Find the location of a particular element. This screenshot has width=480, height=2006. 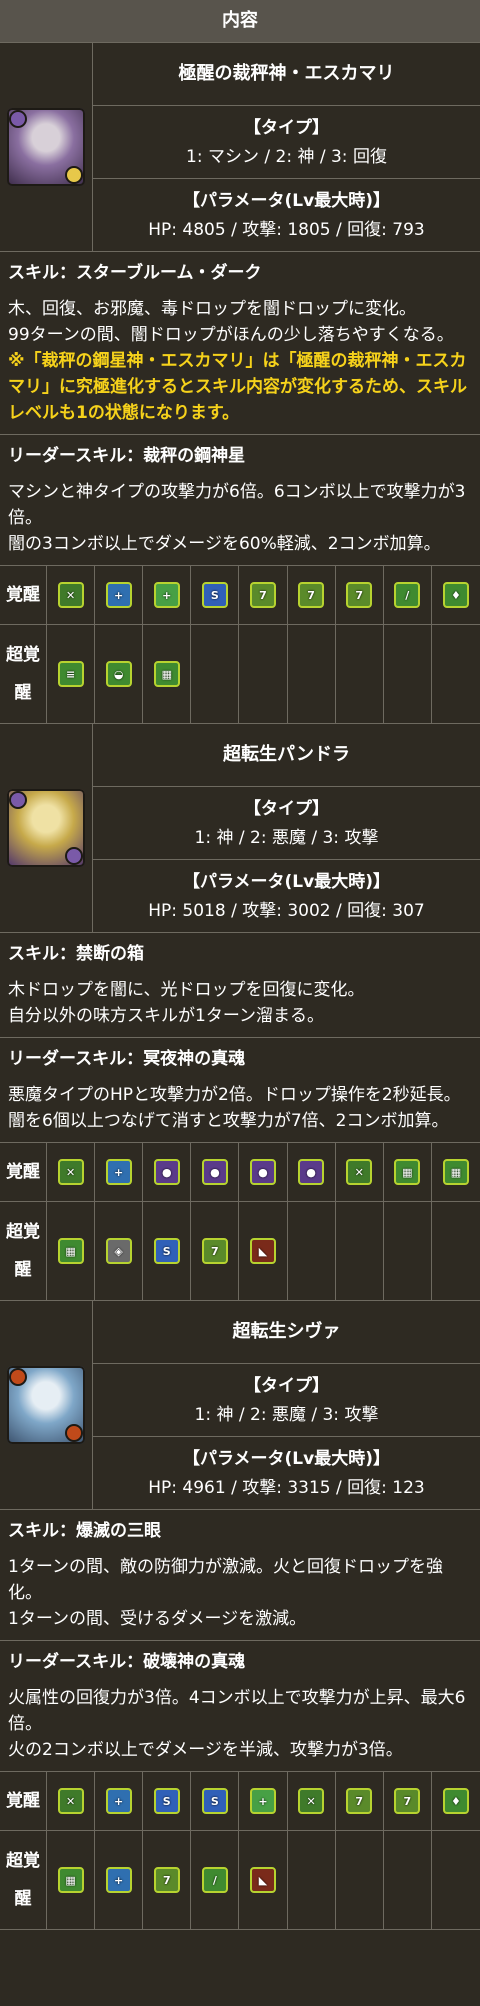

awakening-slot: ◣ is located at coordinates (263, 1251).